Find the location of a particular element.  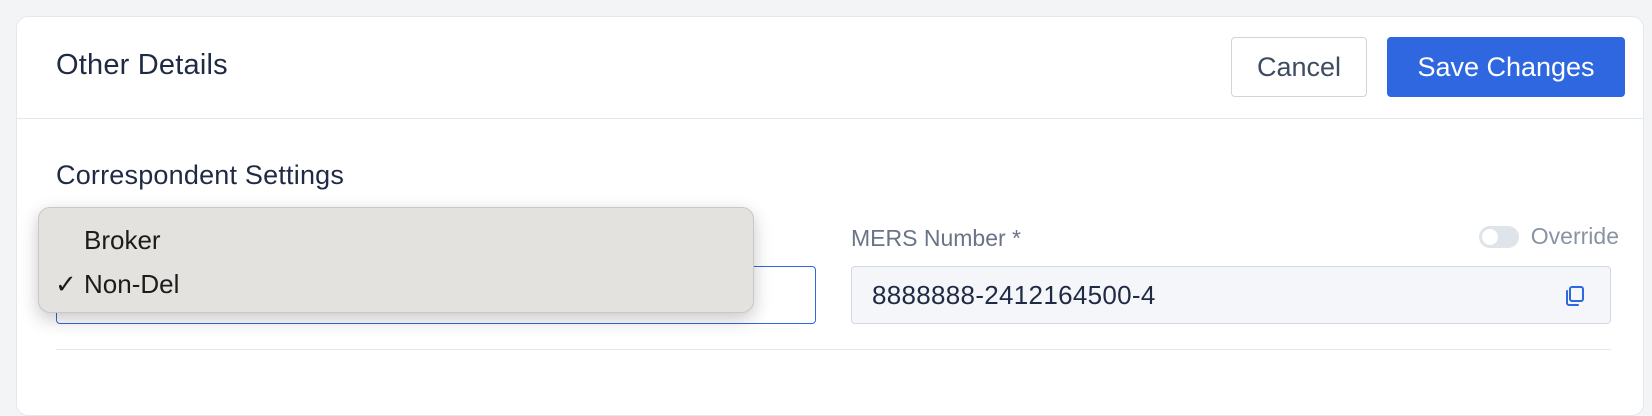

menu-item-broker: Broker is located at coordinates (396, 240).